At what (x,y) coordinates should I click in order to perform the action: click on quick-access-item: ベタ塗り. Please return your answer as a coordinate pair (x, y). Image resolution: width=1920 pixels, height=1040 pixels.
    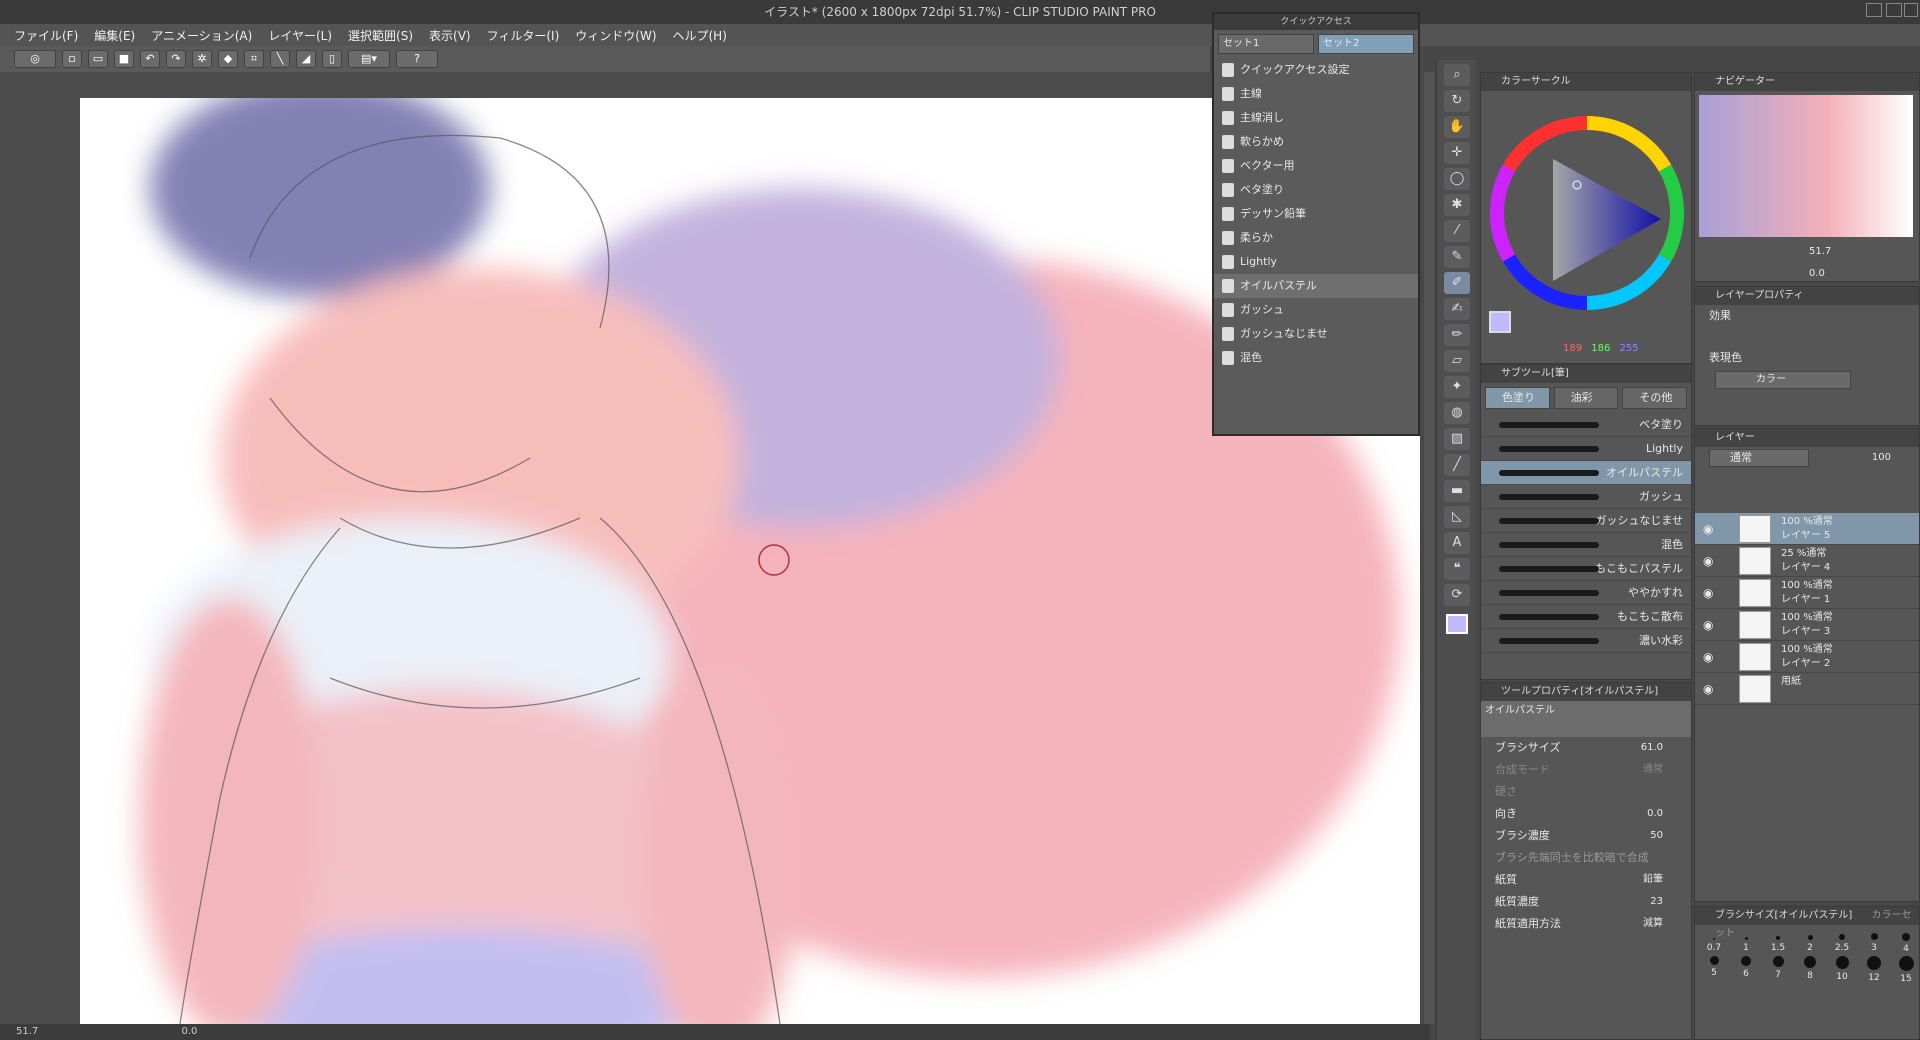
    Looking at the image, I should click on (1316, 190).